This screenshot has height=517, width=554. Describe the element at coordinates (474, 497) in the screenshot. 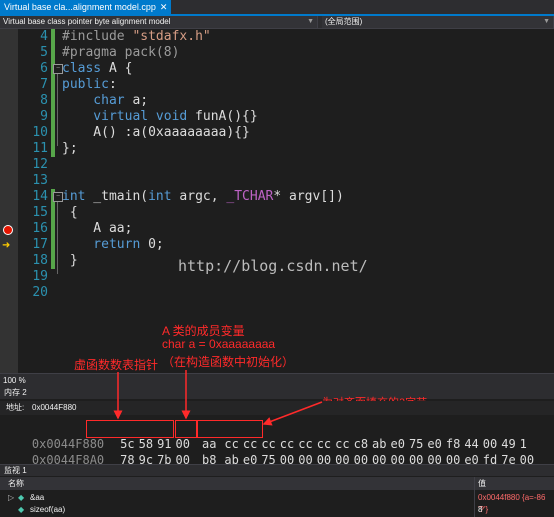

I see `column-splitter` at that location.